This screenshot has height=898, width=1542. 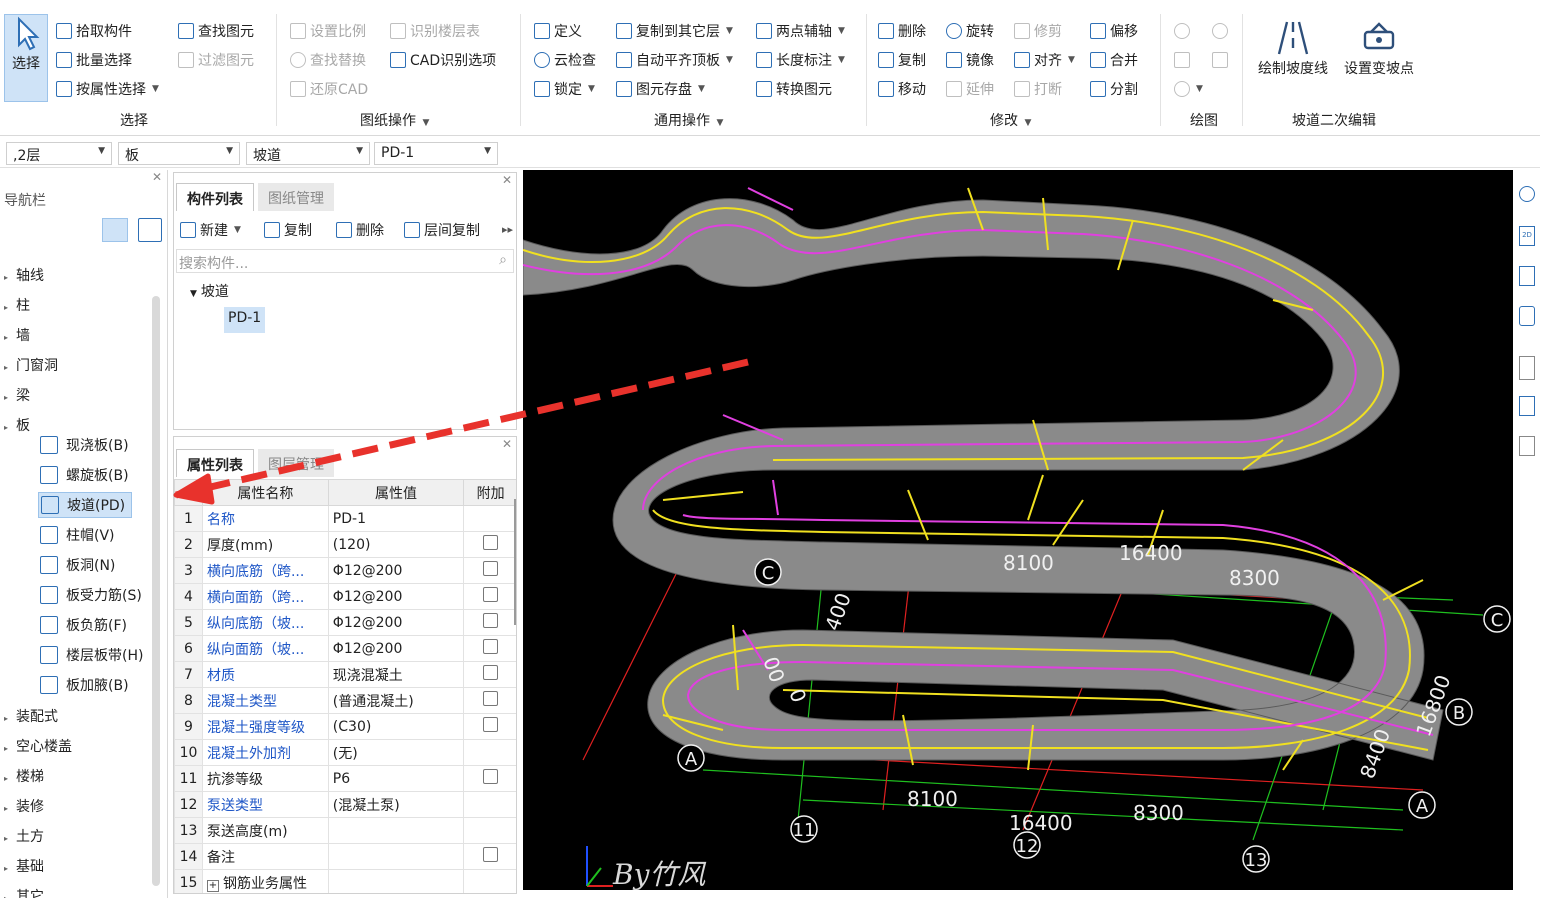 What do you see at coordinates (194, 489) in the screenshot?
I see `annotation-arrow-head` at bounding box center [194, 489].